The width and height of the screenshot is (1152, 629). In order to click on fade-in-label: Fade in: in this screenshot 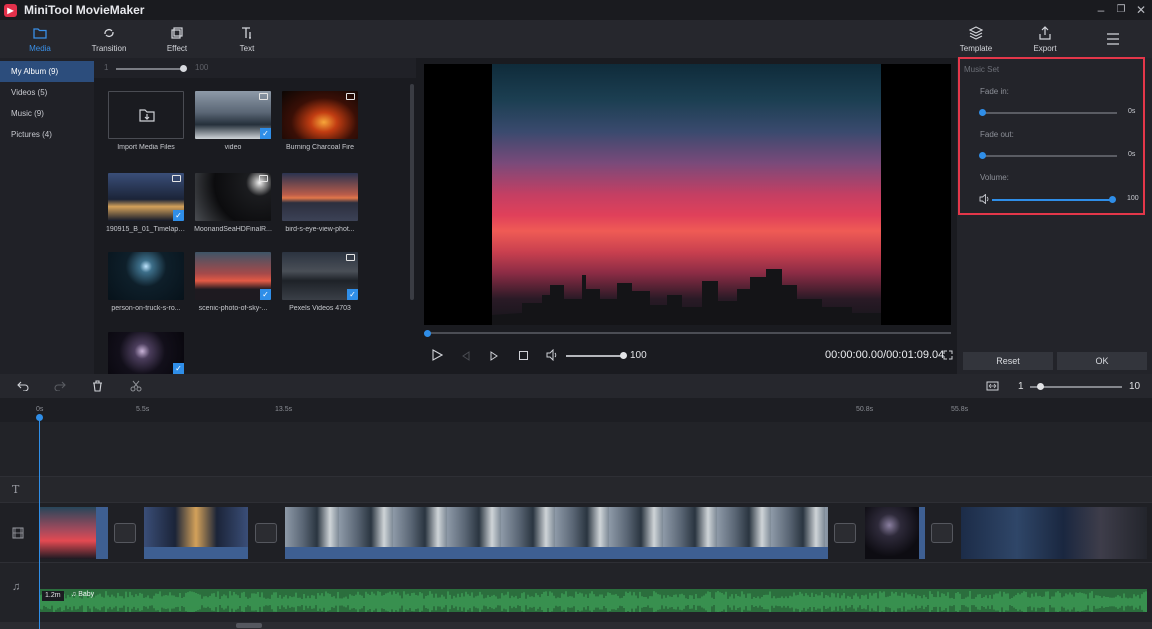, I will do `click(994, 91)`.